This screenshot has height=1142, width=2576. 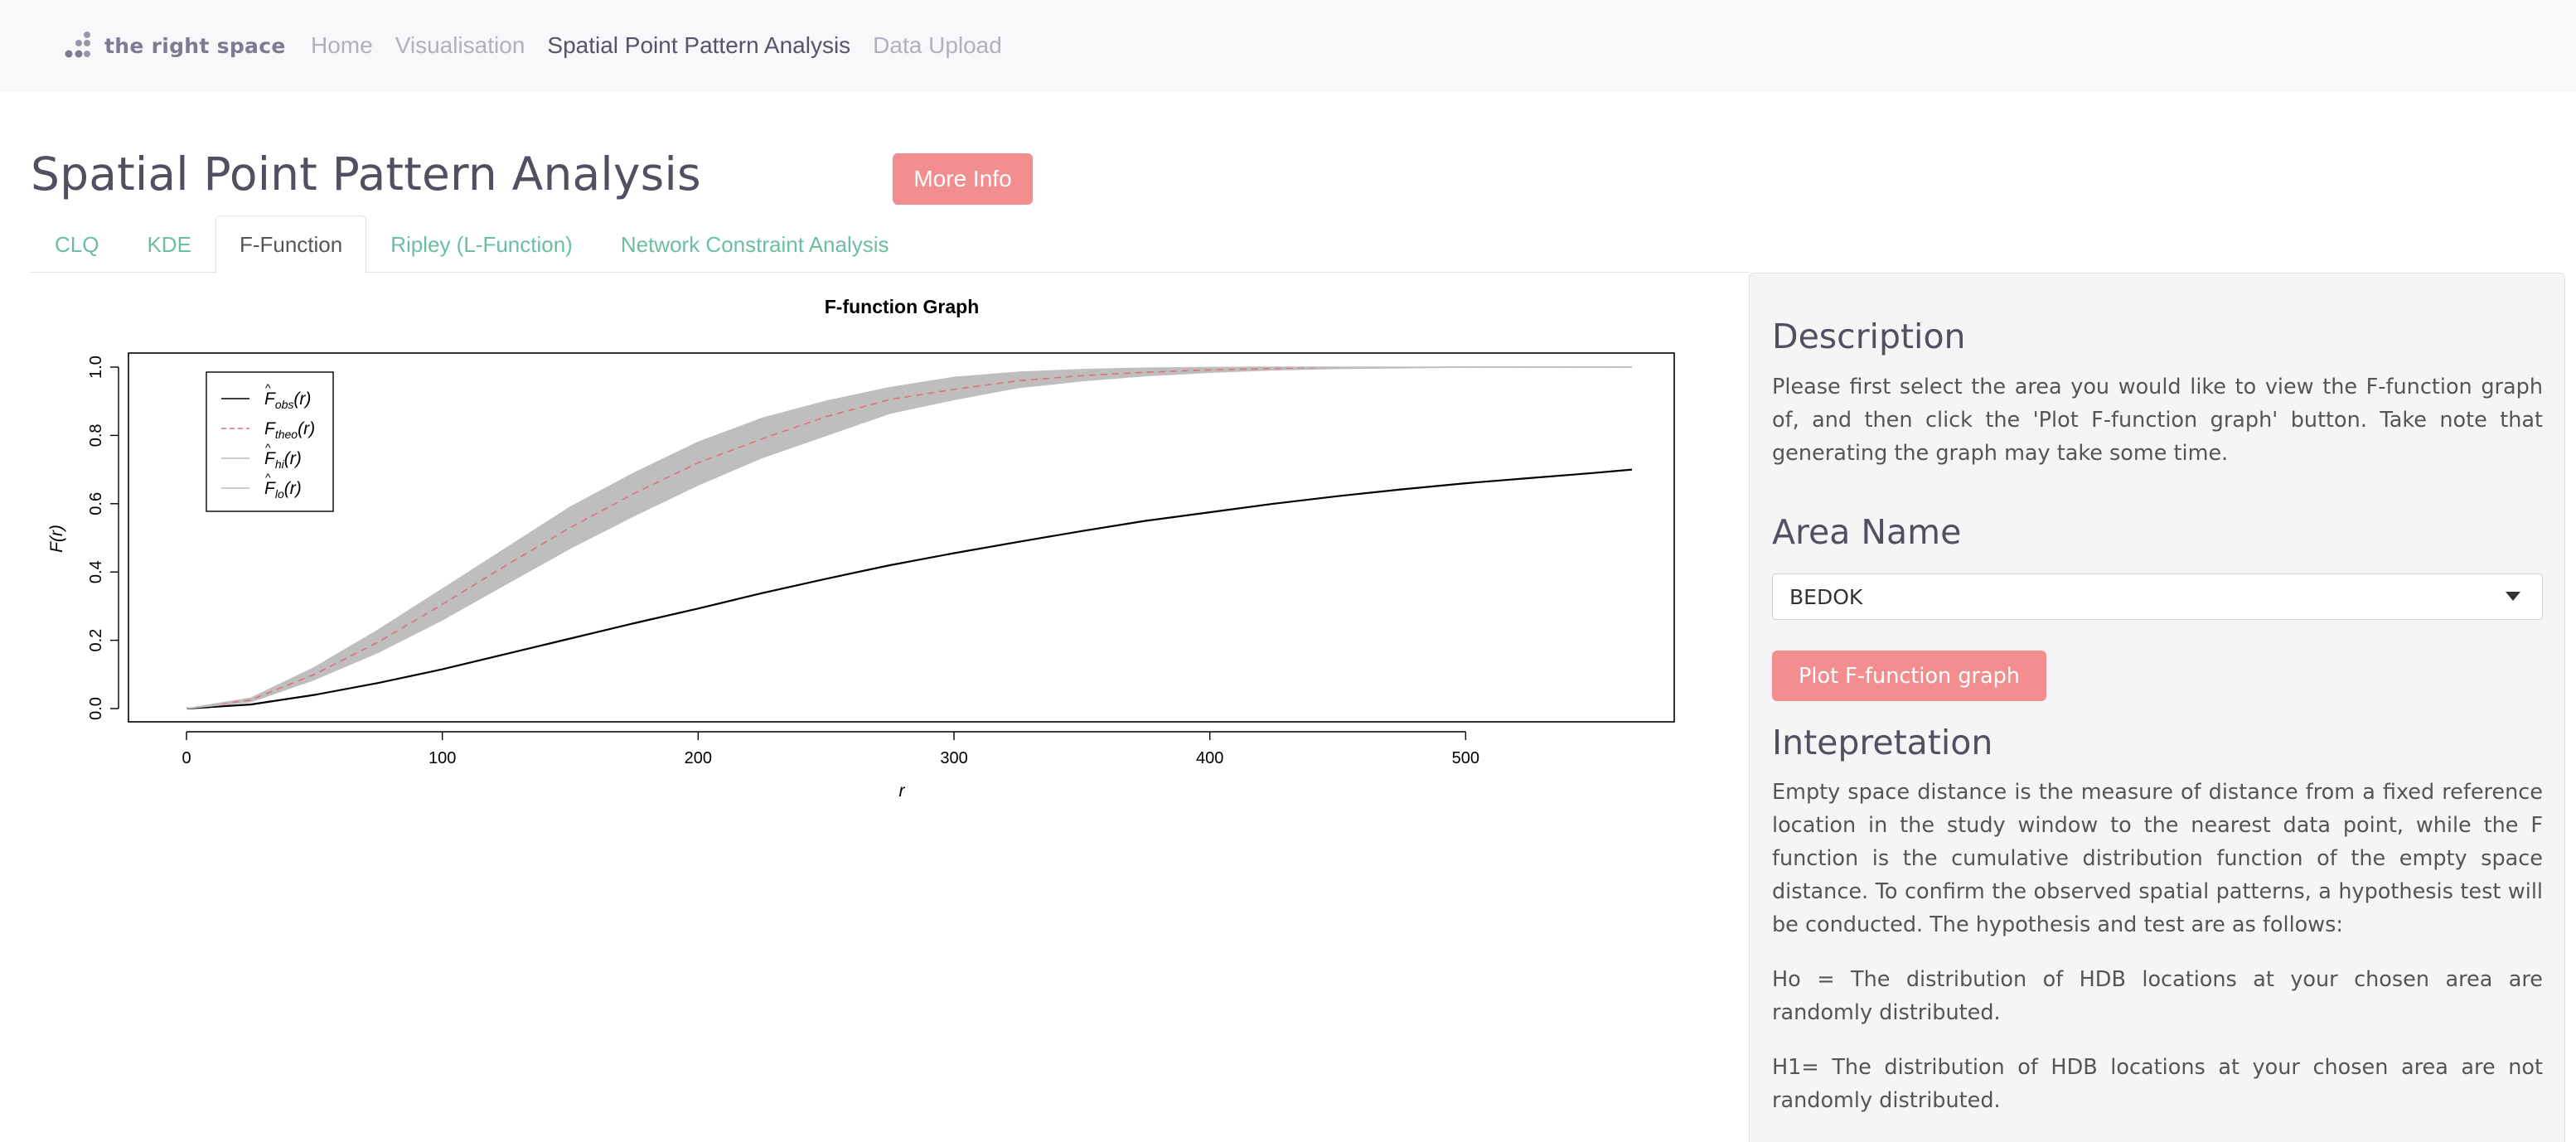 I want to click on y-tick-label: 0.6, so click(x=96, y=503).